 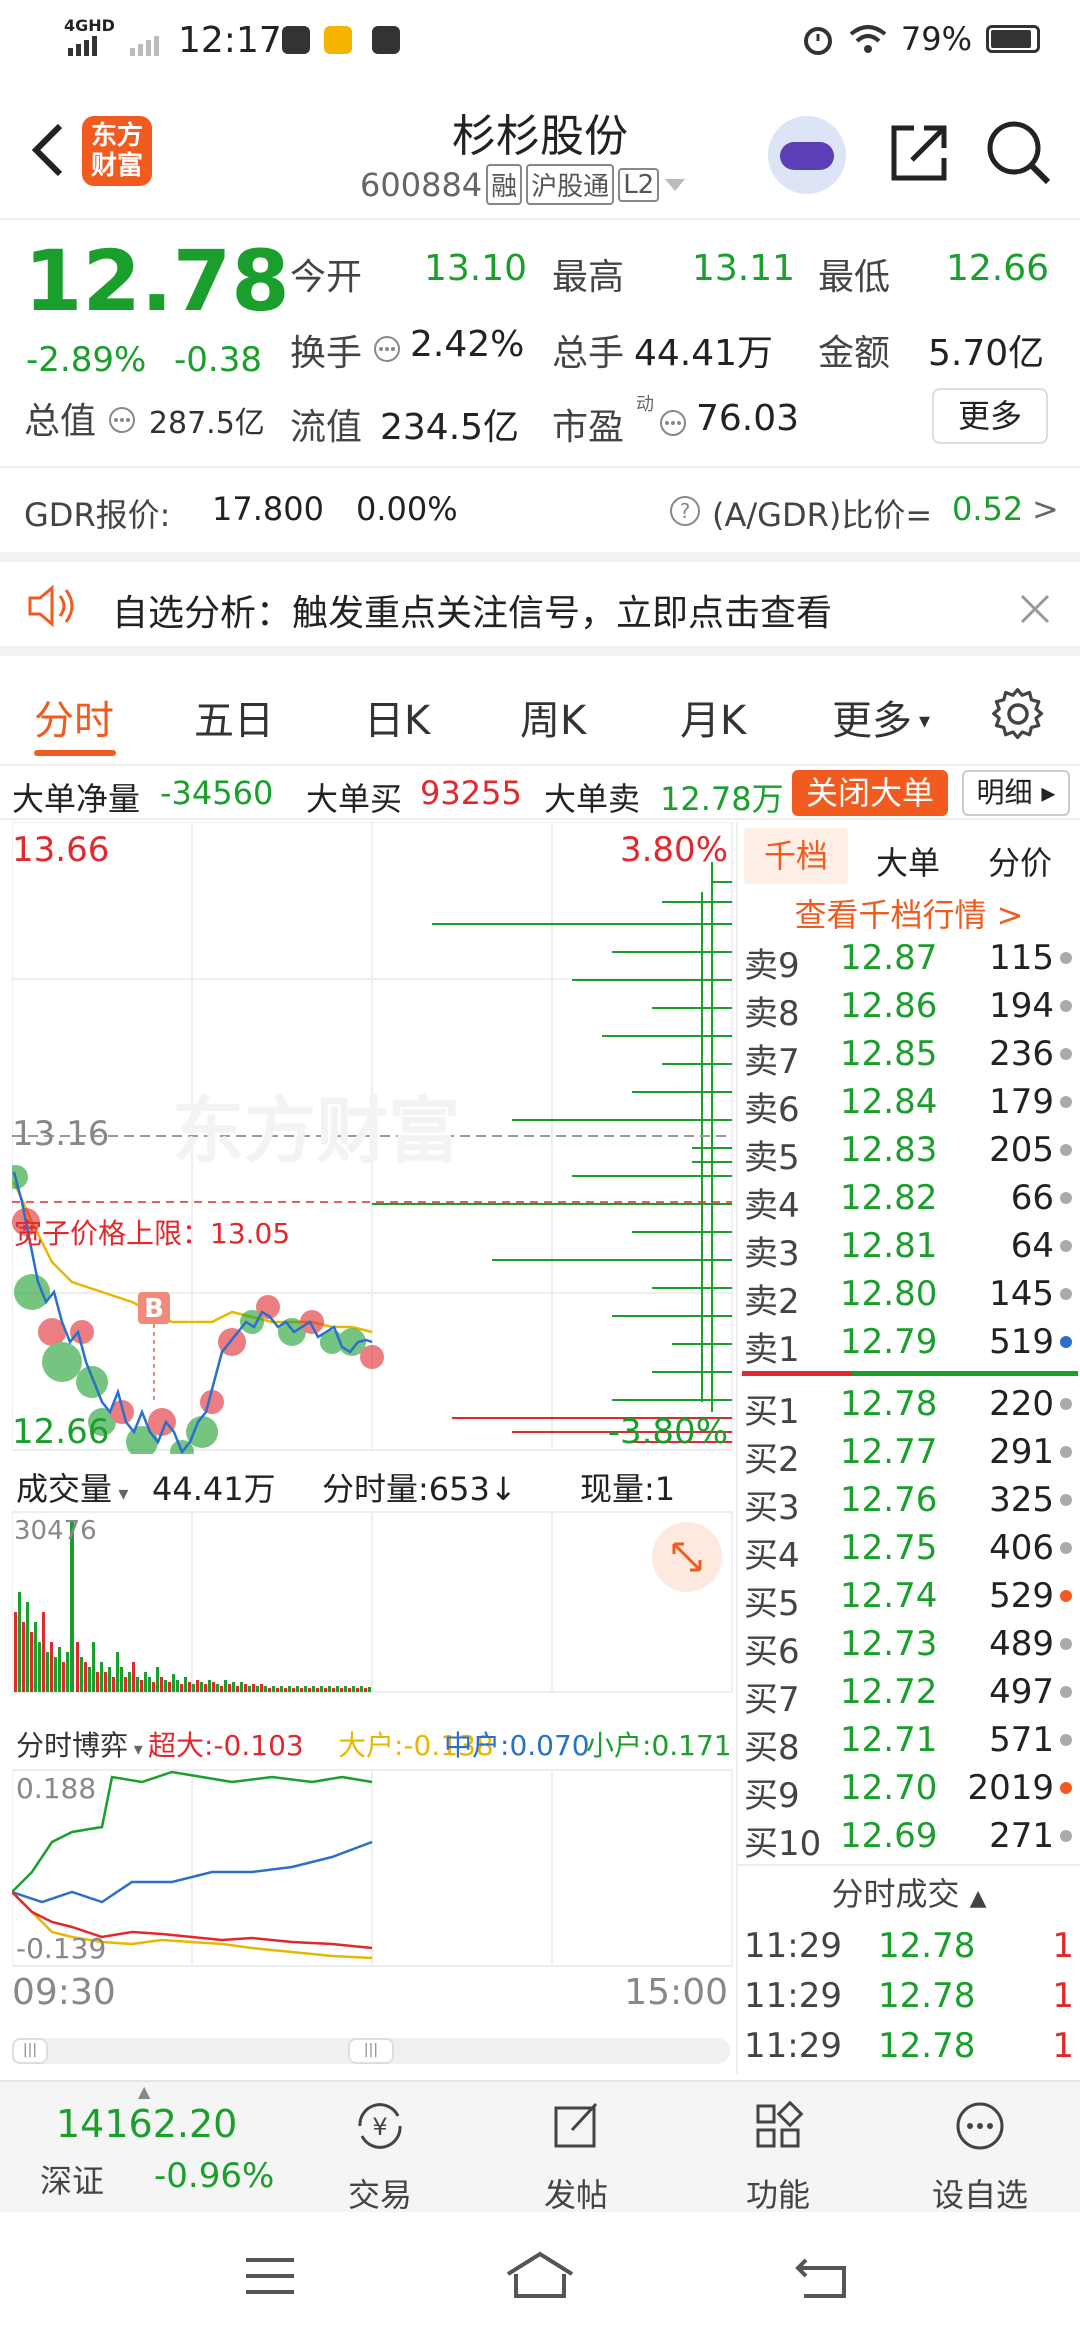 I want to click on tab-daily-k: 日K, so click(x=397, y=717).